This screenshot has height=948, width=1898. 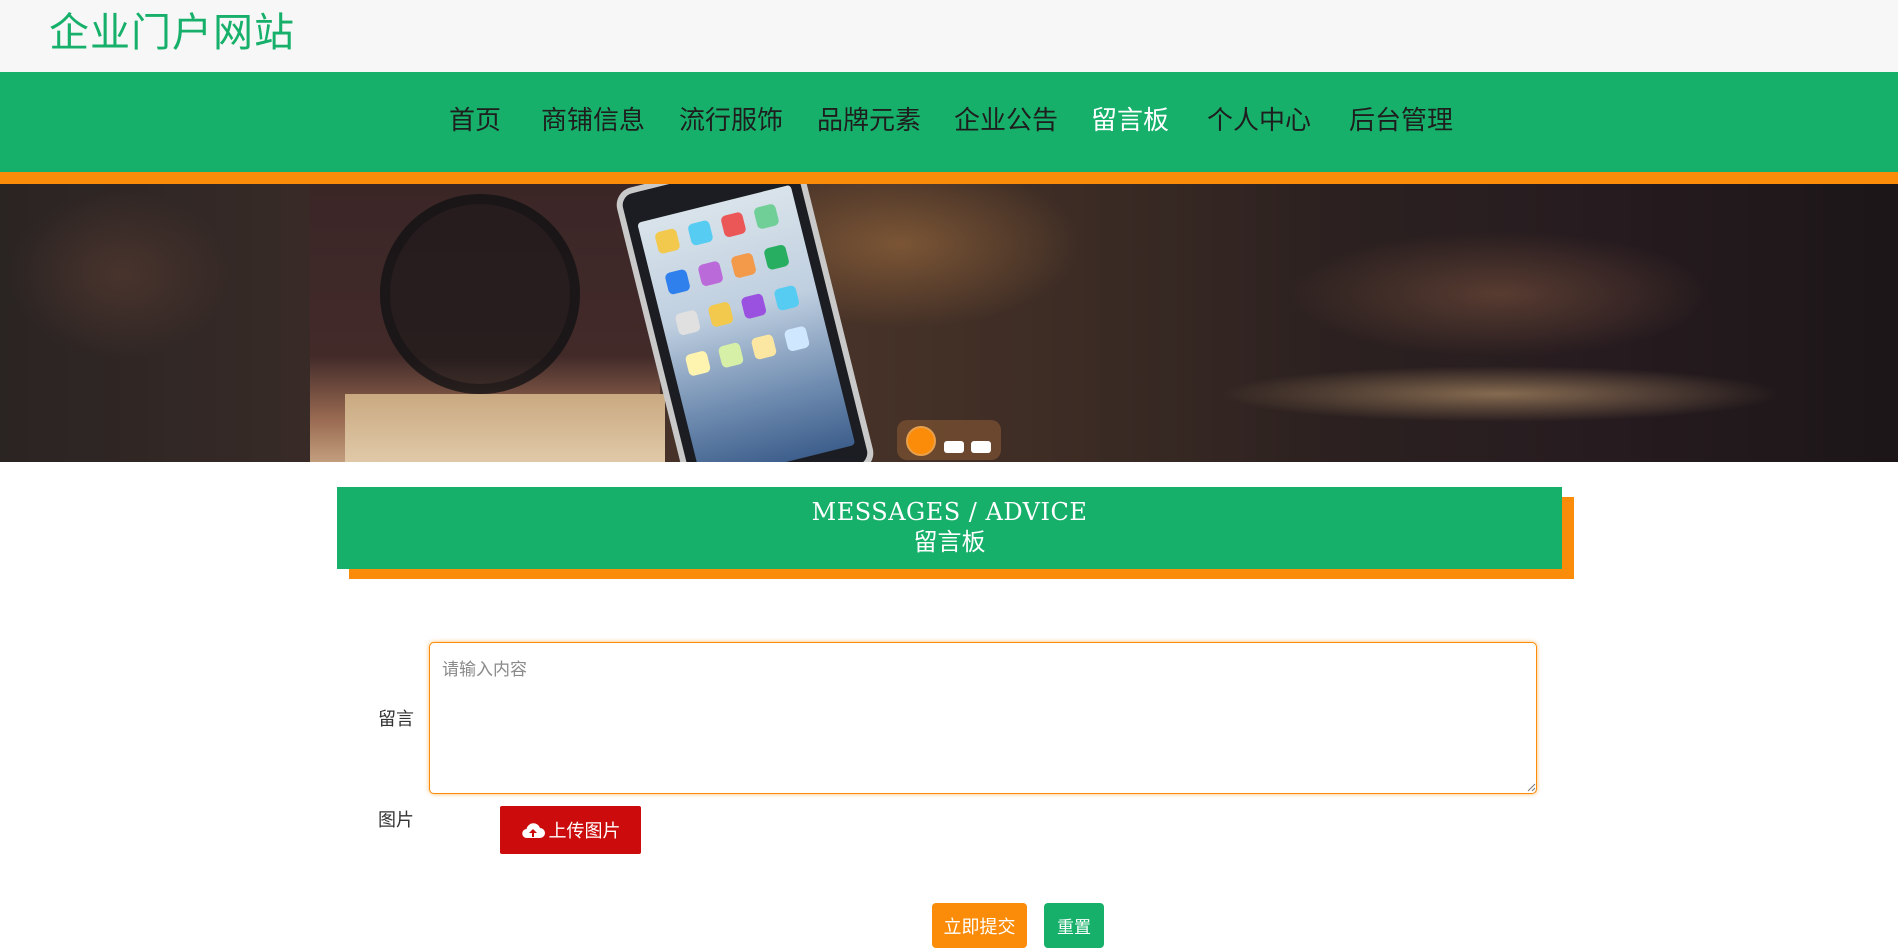 What do you see at coordinates (949, 36) in the screenshot?
I see `top-header: 企业门户网站` at bounding box center [949, 36].